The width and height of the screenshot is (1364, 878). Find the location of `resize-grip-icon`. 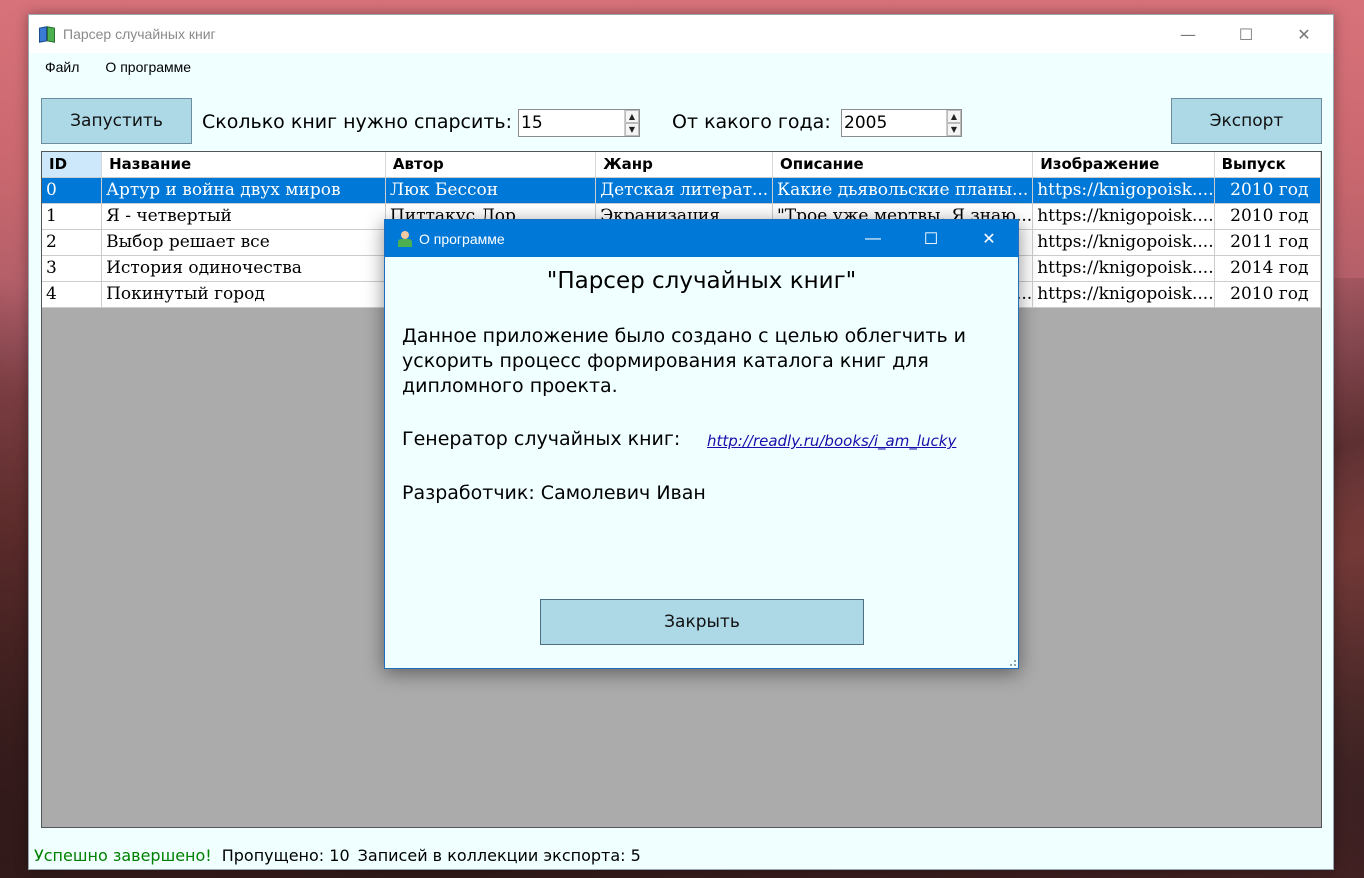

resize-grip-icon is located at coordinates (1013, 663).